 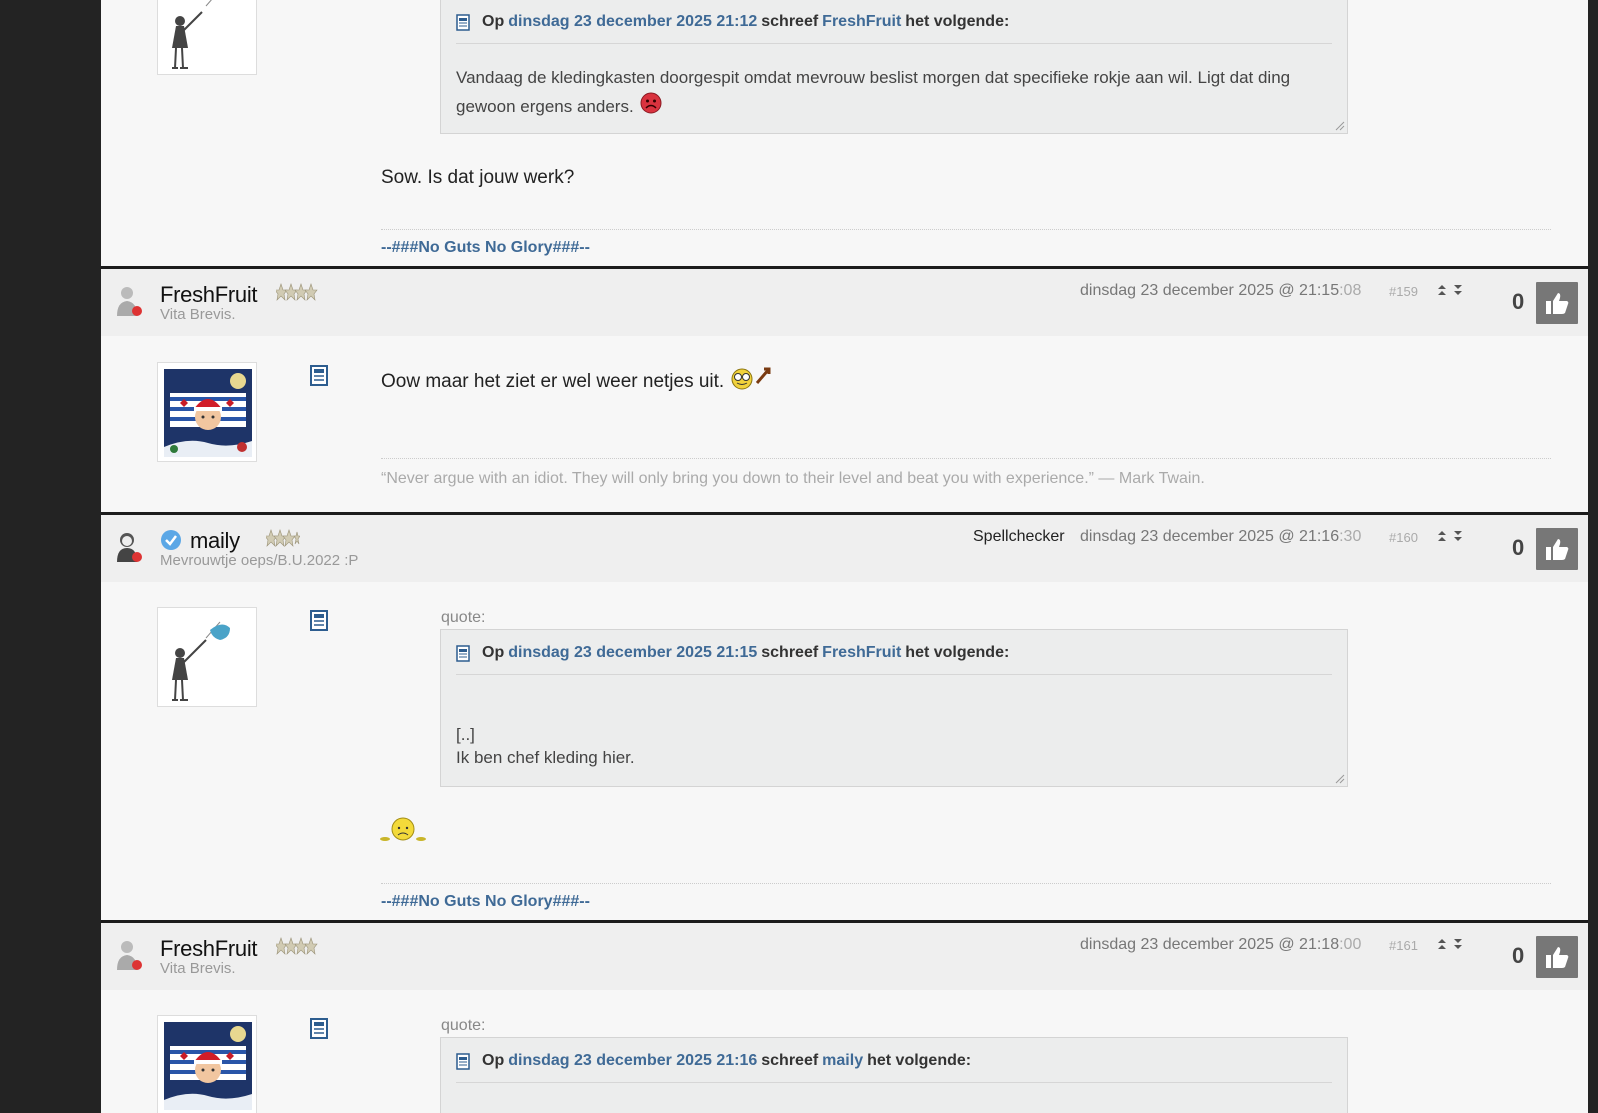 I want to click on post-body: Sow. Is dat jouw werk?, so click(x=478, y=177).